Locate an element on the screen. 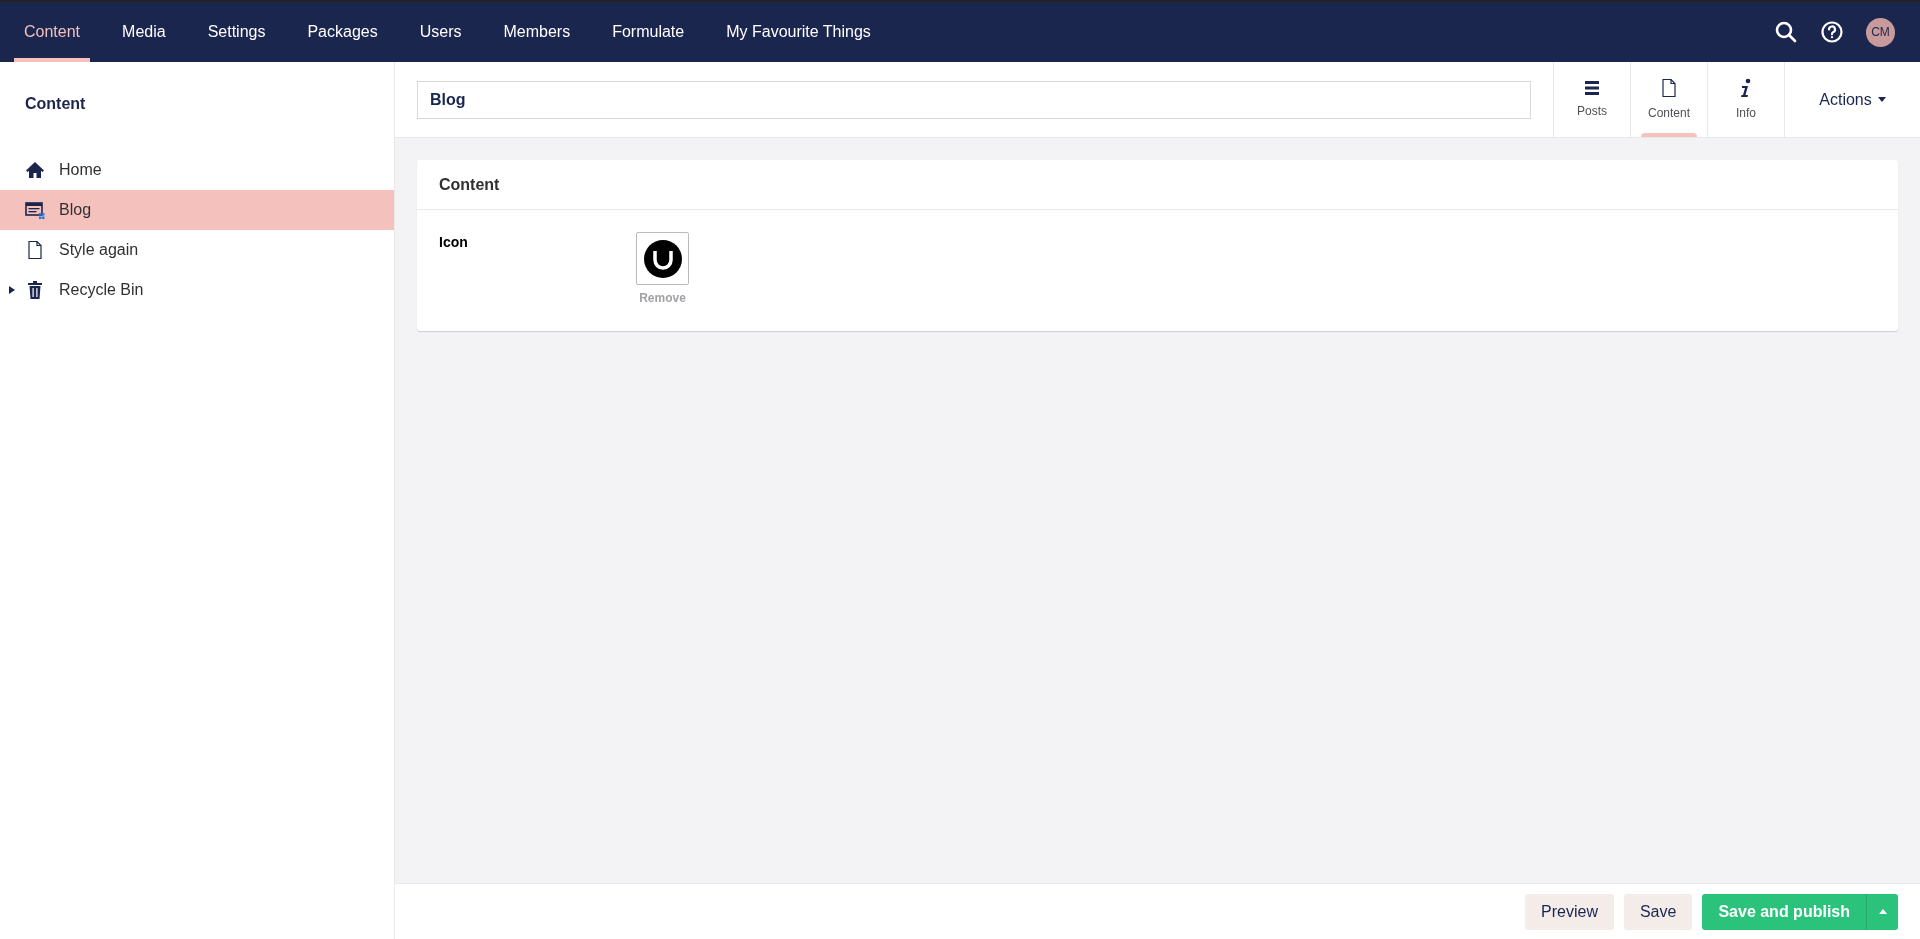  tree-item-label: Home is located at coordinates (80, 170).